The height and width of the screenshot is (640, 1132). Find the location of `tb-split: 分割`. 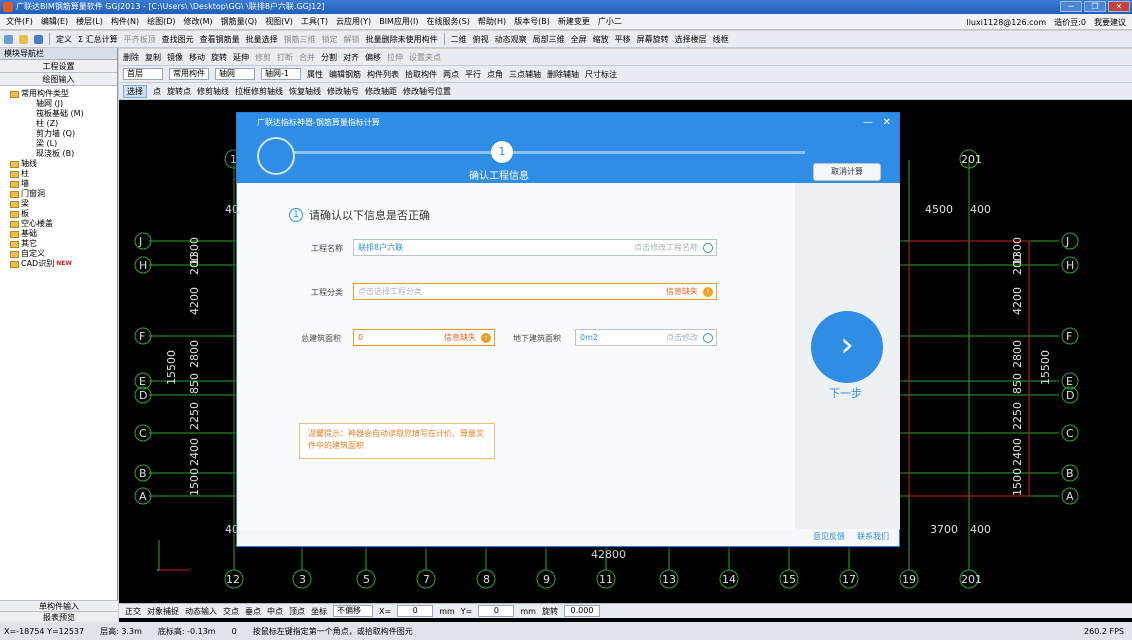

tb-split: 分割 is located at coordinates (329, 57).